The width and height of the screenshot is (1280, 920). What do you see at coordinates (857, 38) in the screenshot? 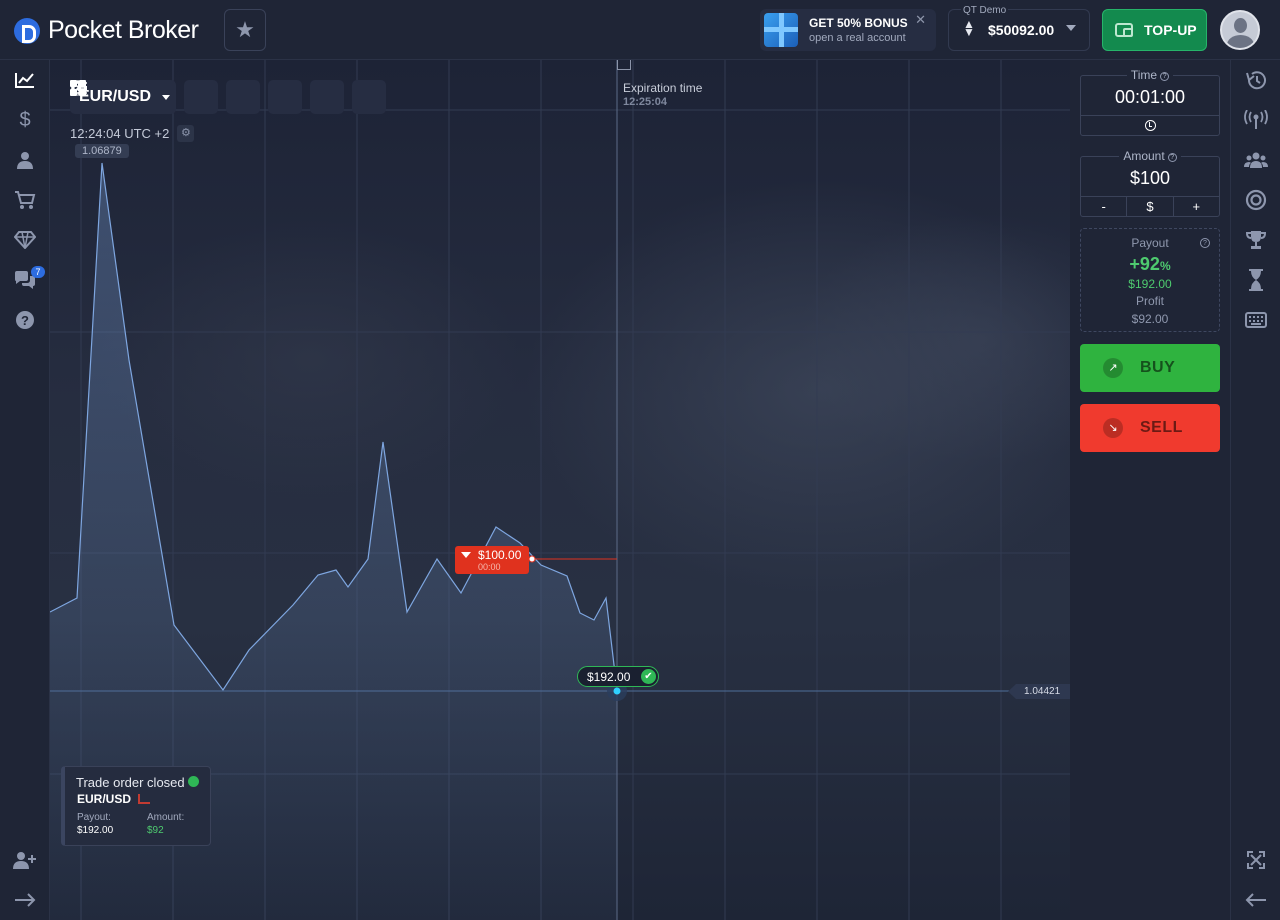
I see `bonus-subtitle: open a real account` at bounding box center [857, 38].